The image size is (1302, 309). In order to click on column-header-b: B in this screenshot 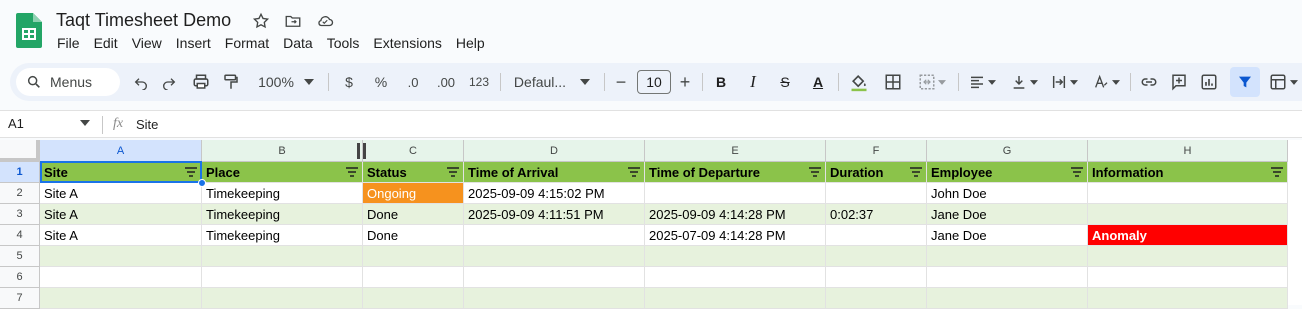, I will do `click(282, 151)`.